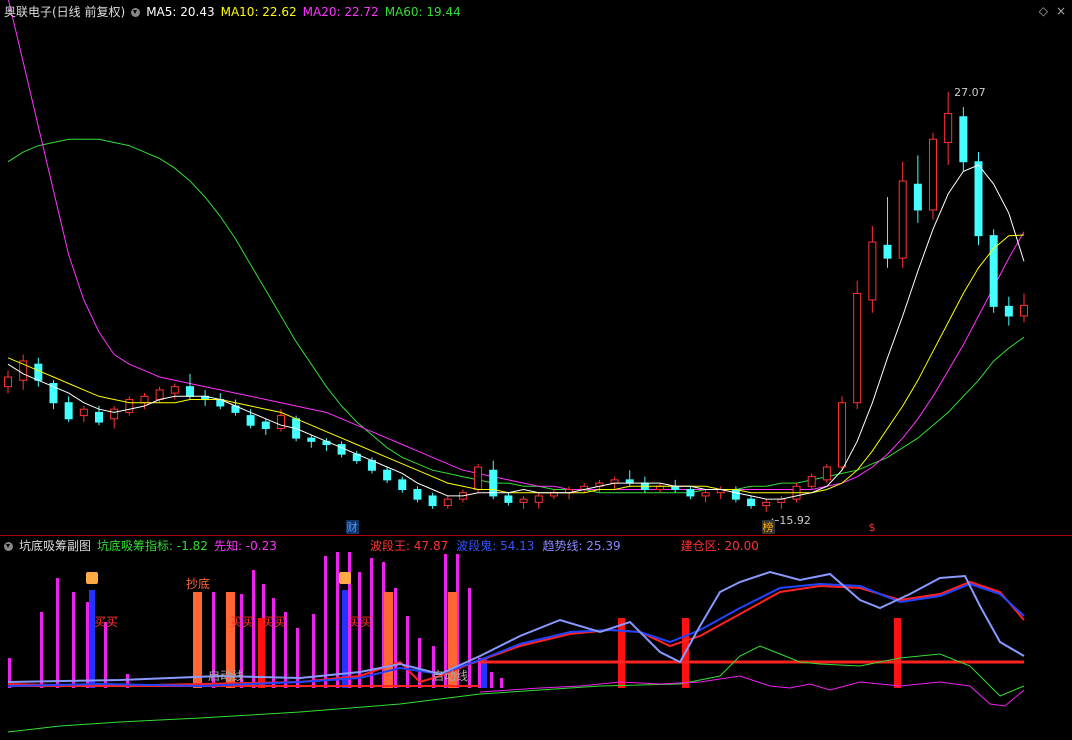 The image size is (1072, 740). Describe the element at coordinates (1061, 11) in the screenshot. I see `close-icon: ×` at that location.